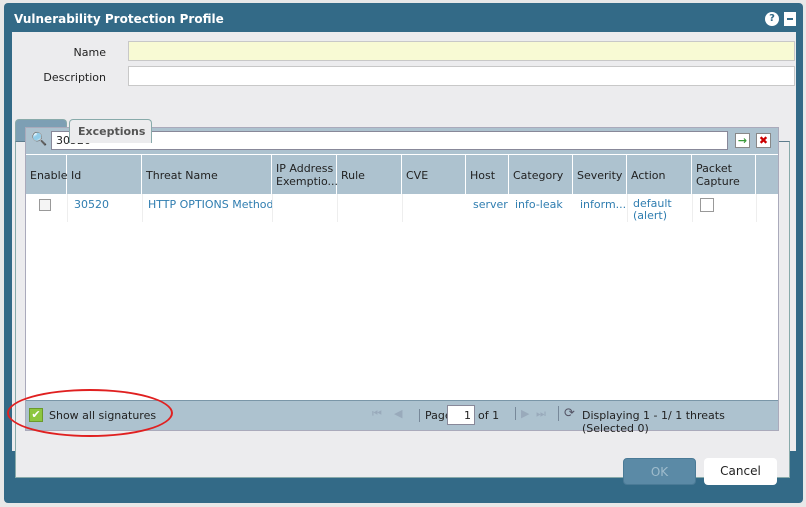 The height and width of the screenshot is (507, 806). Describe the element at coordinates (740, 471) in the screenshot. I see `cancel-button: Cancel` at that location.